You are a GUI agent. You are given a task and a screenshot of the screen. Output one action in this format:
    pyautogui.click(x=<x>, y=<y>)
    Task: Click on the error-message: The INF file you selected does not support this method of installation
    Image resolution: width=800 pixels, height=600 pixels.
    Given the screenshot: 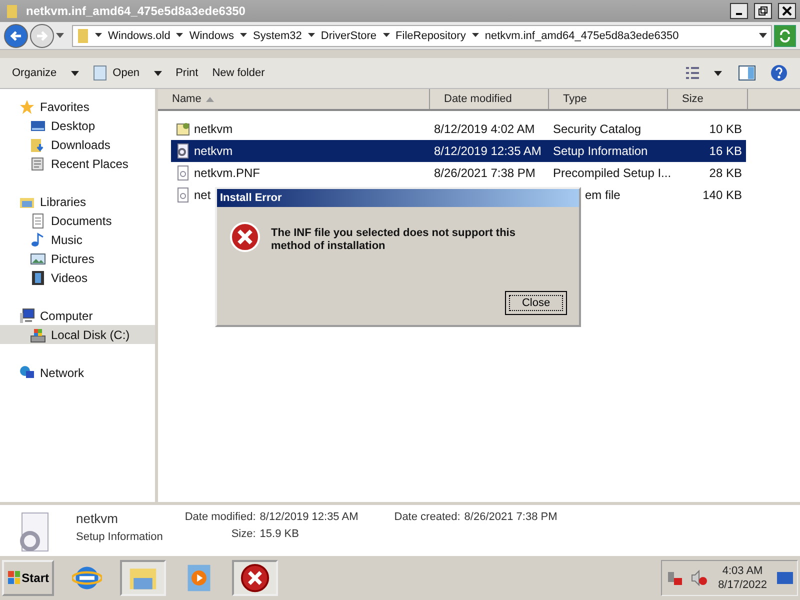 What is the action you would take?
    pyautogui.click(x=393, y=240)
    